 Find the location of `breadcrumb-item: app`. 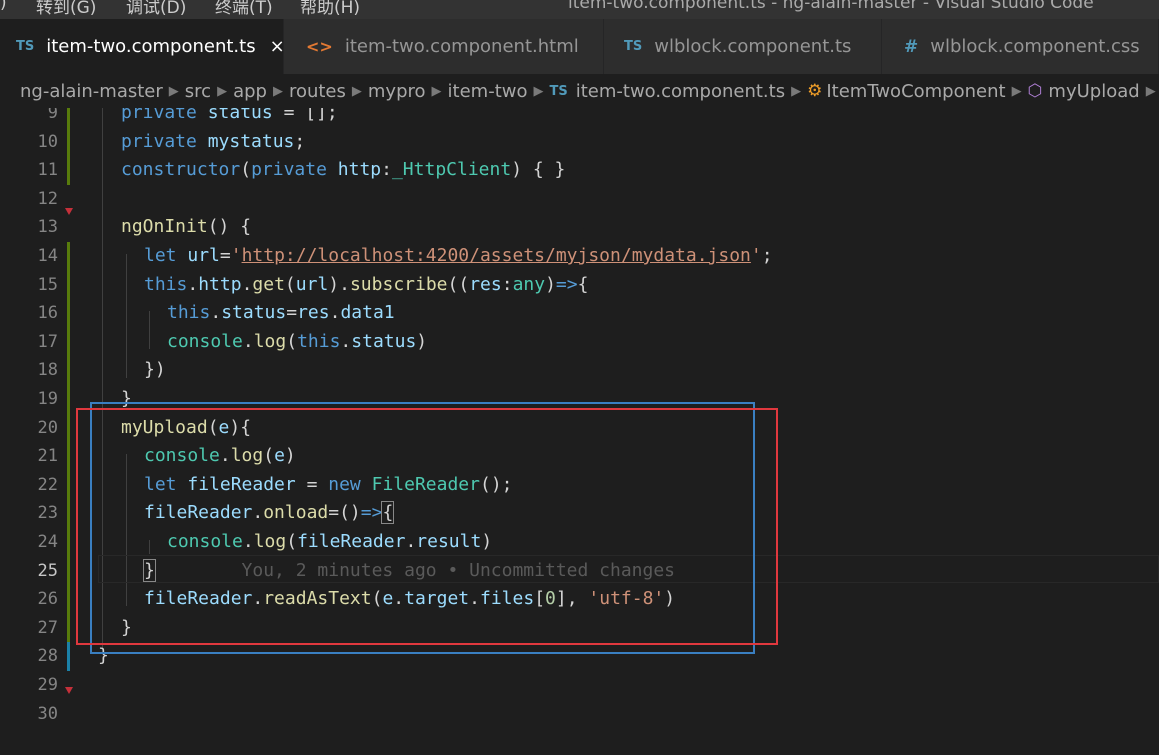

breadcrumb-item: app is located at coordinates (250, 91).